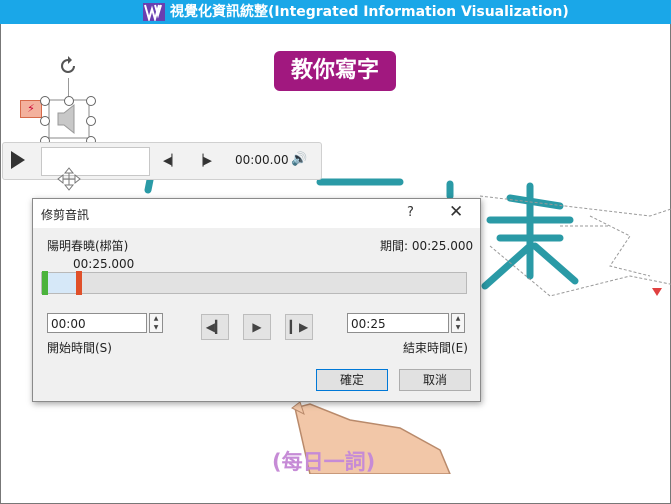  Describe the element at coordinates (68, 87) in the screenshot. I see `rotate-connector` at that location.